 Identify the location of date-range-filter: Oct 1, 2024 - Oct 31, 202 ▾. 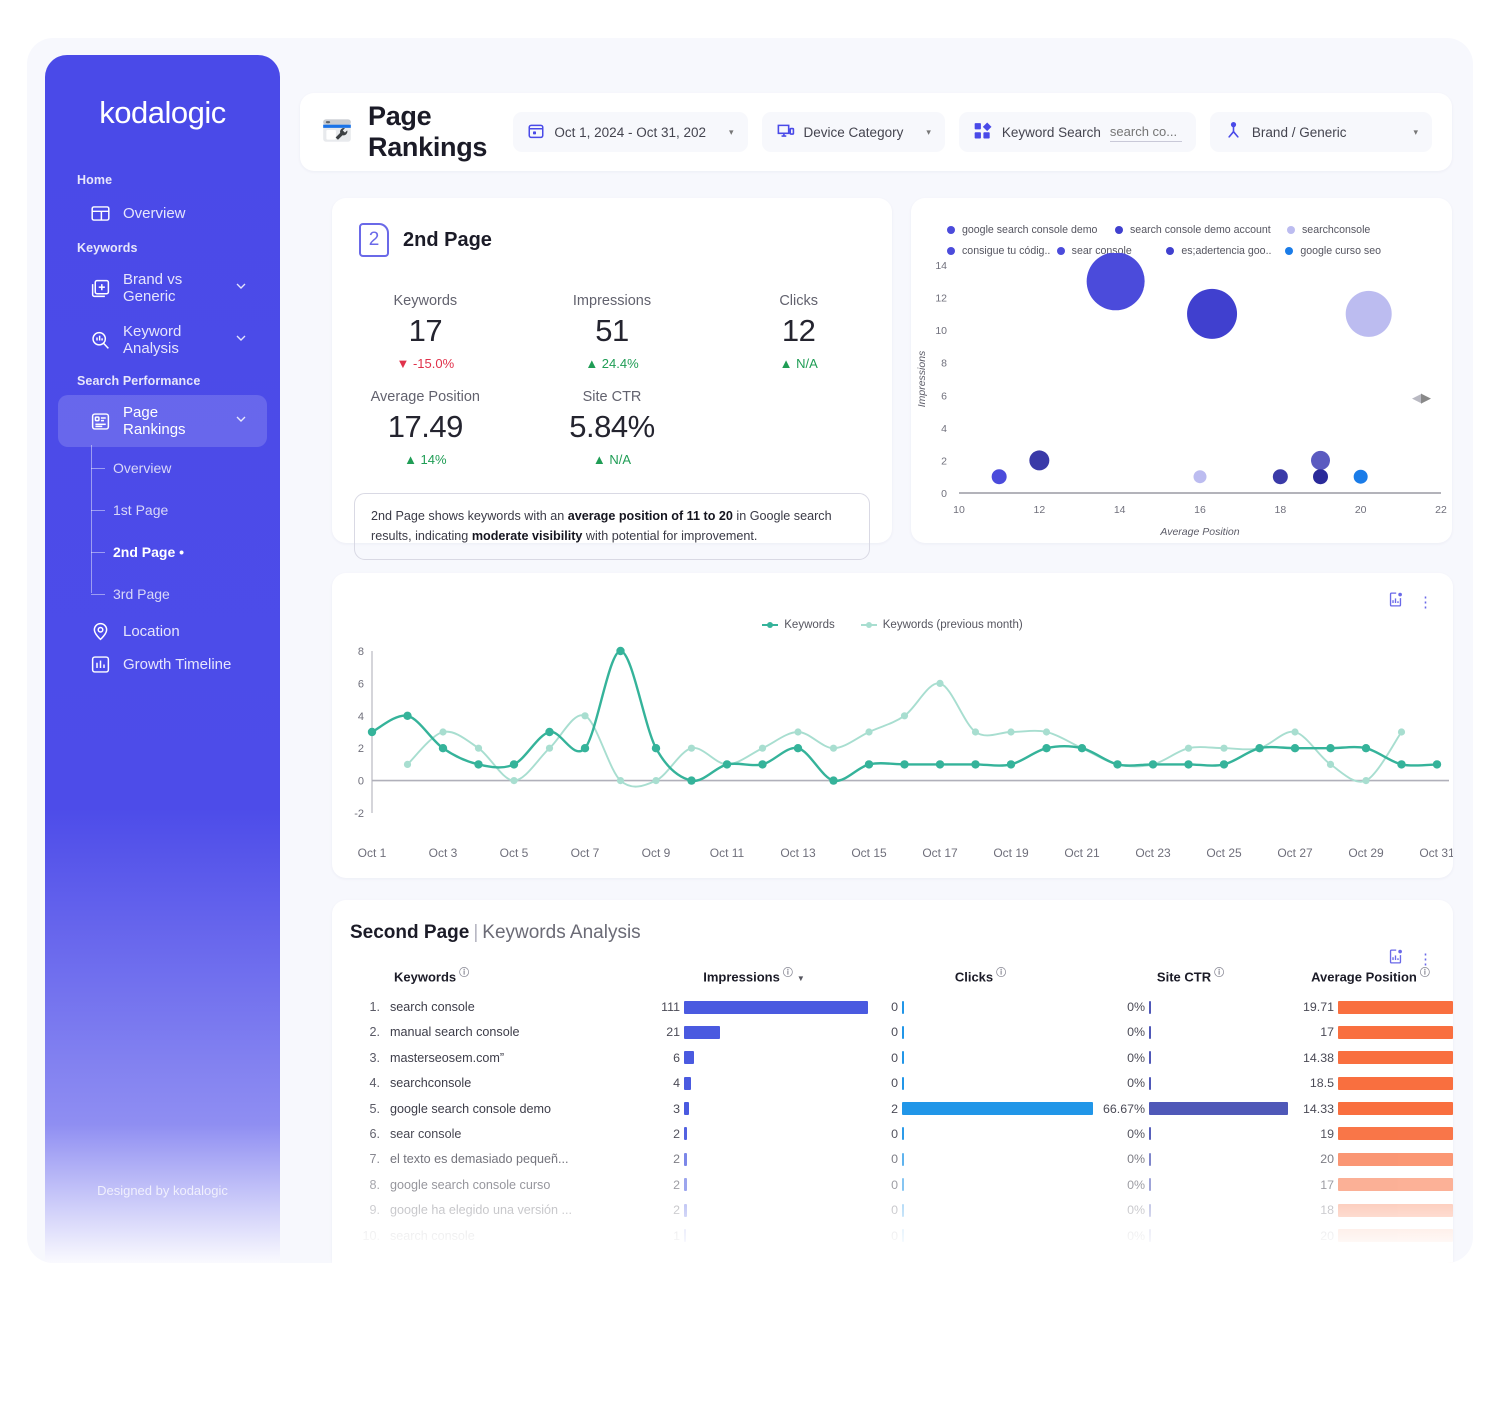
(630, 132).